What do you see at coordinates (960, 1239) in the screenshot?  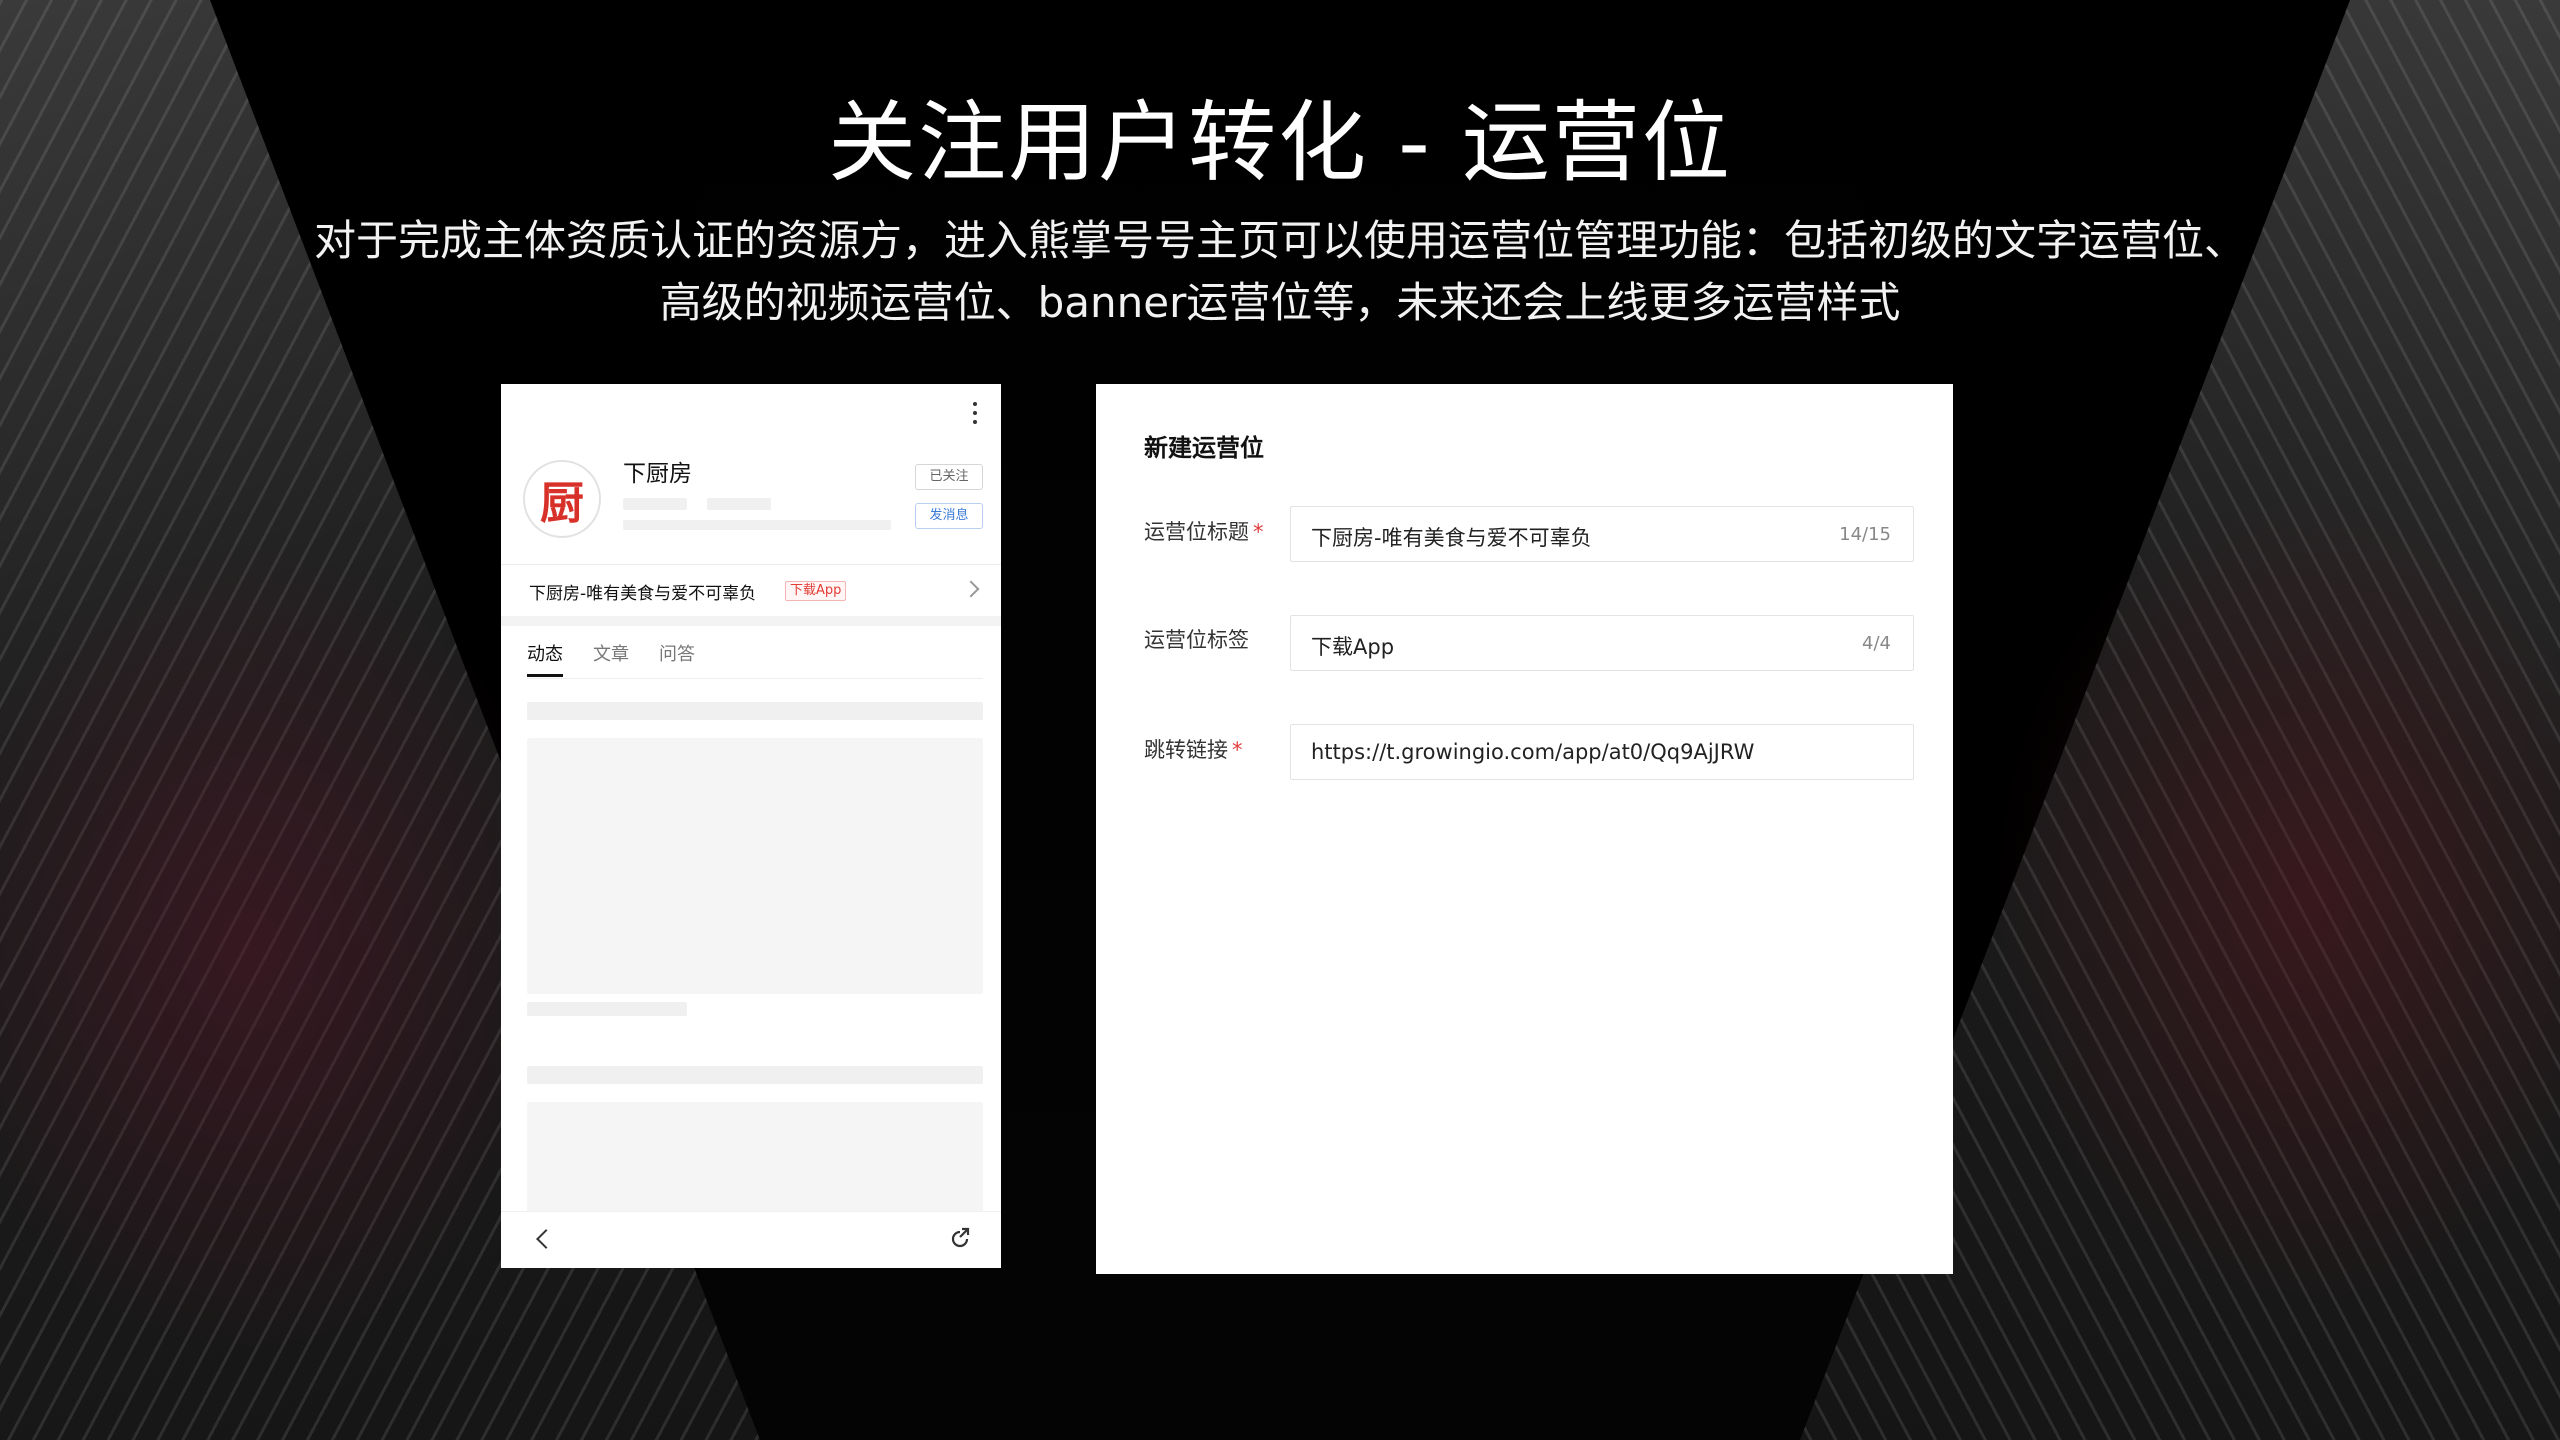 I see `share-icon` at bounding box center [960, 1239].